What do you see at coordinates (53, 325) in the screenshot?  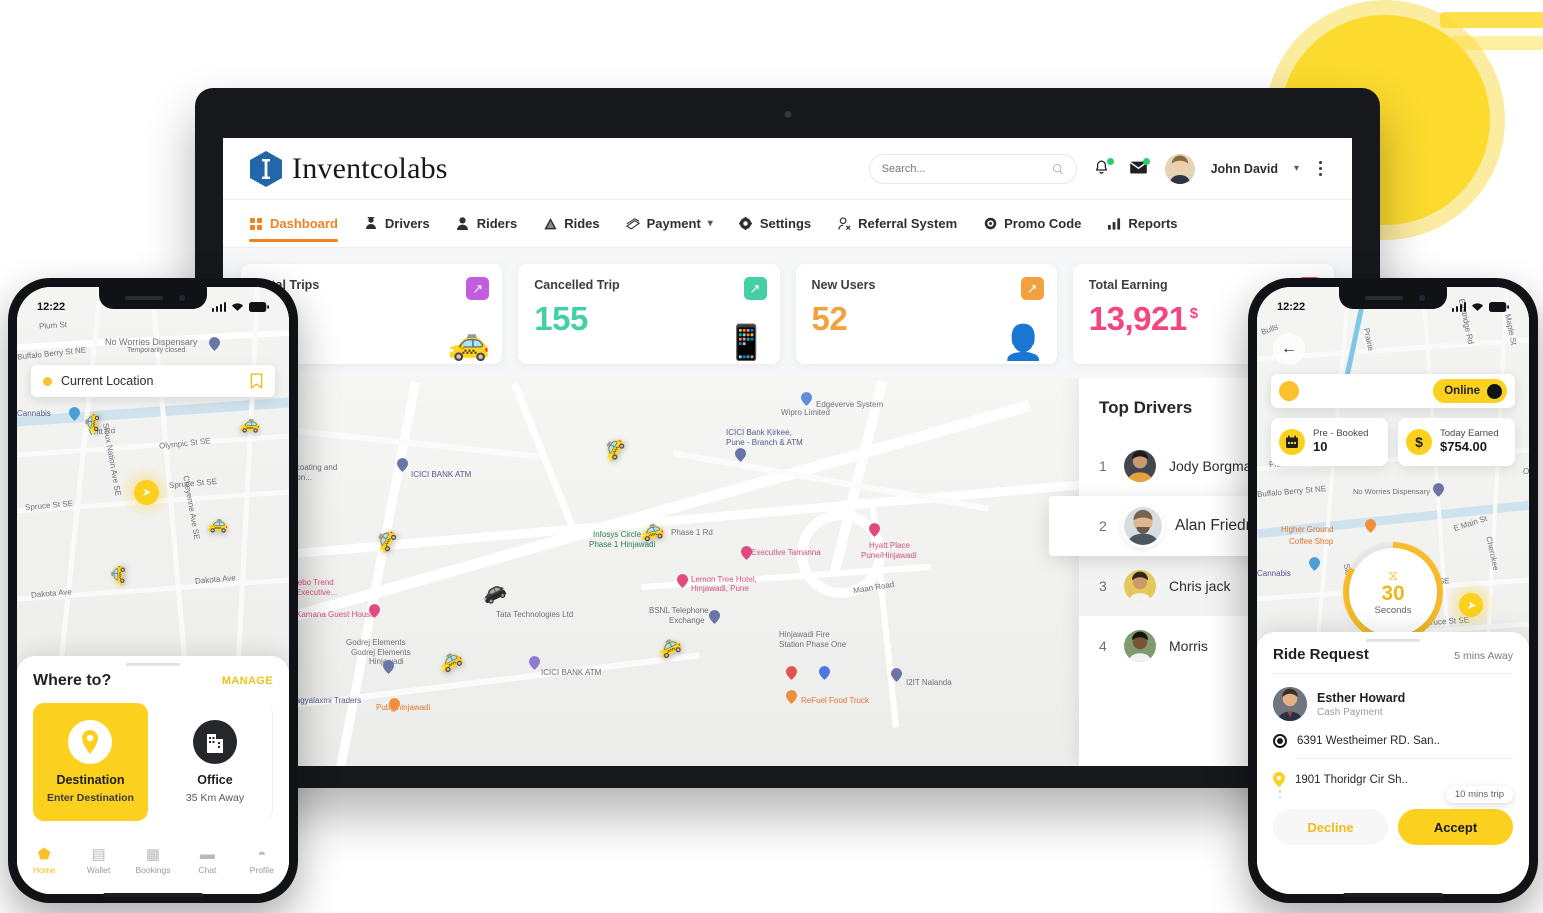 I see `map-label: Plum St` at bounding box center [53, 325].